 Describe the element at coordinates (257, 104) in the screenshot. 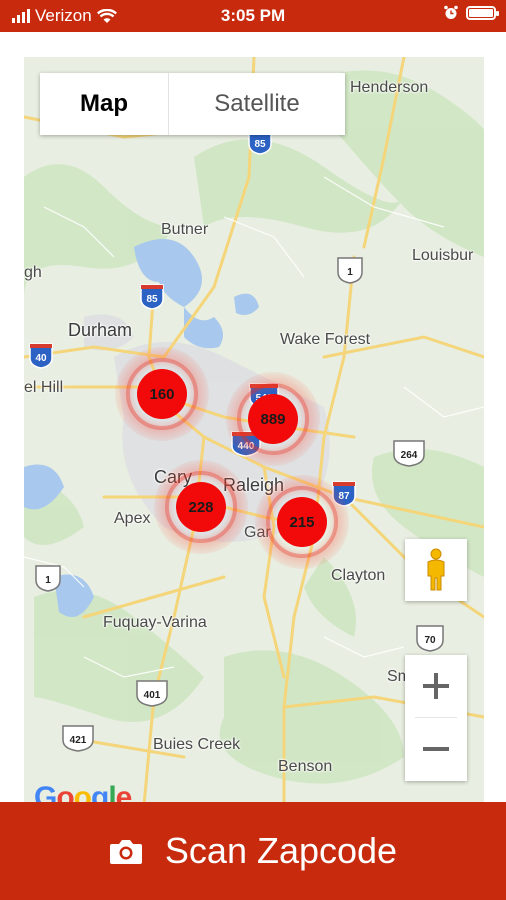

I see `map-type-satellite-tab: Satellite` at that location.